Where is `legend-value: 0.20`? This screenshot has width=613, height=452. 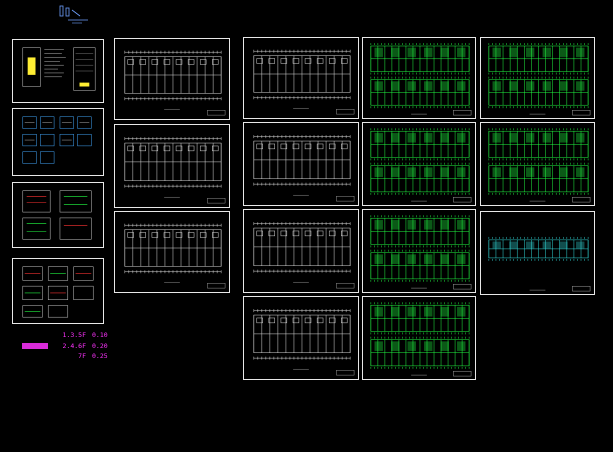
legend-value: 0.20 is located at coordinates (100, 345).